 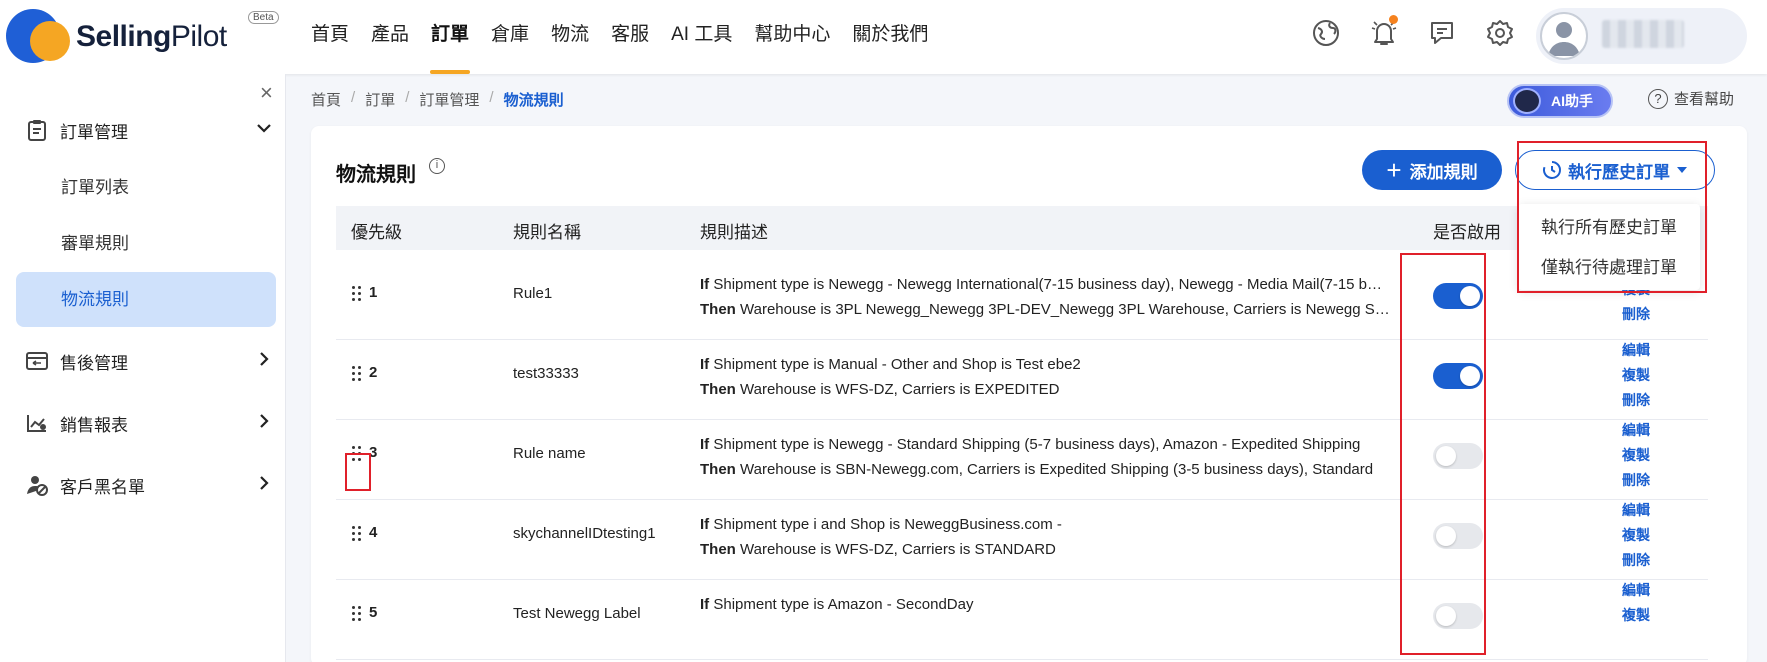 I want to click on ai-assistant-button: AI助手, so click(x=1560, y=101).